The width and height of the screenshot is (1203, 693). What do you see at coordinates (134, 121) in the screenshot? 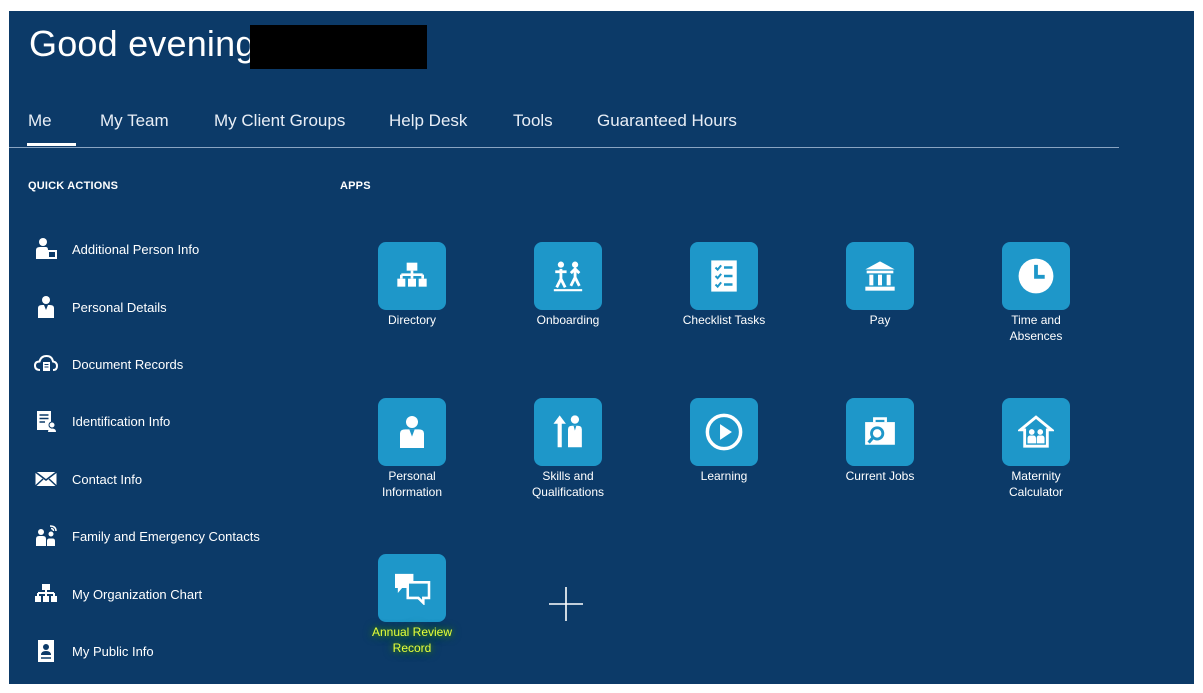
I see `tab-my-team: My Team` at bounding box center [134, 121].